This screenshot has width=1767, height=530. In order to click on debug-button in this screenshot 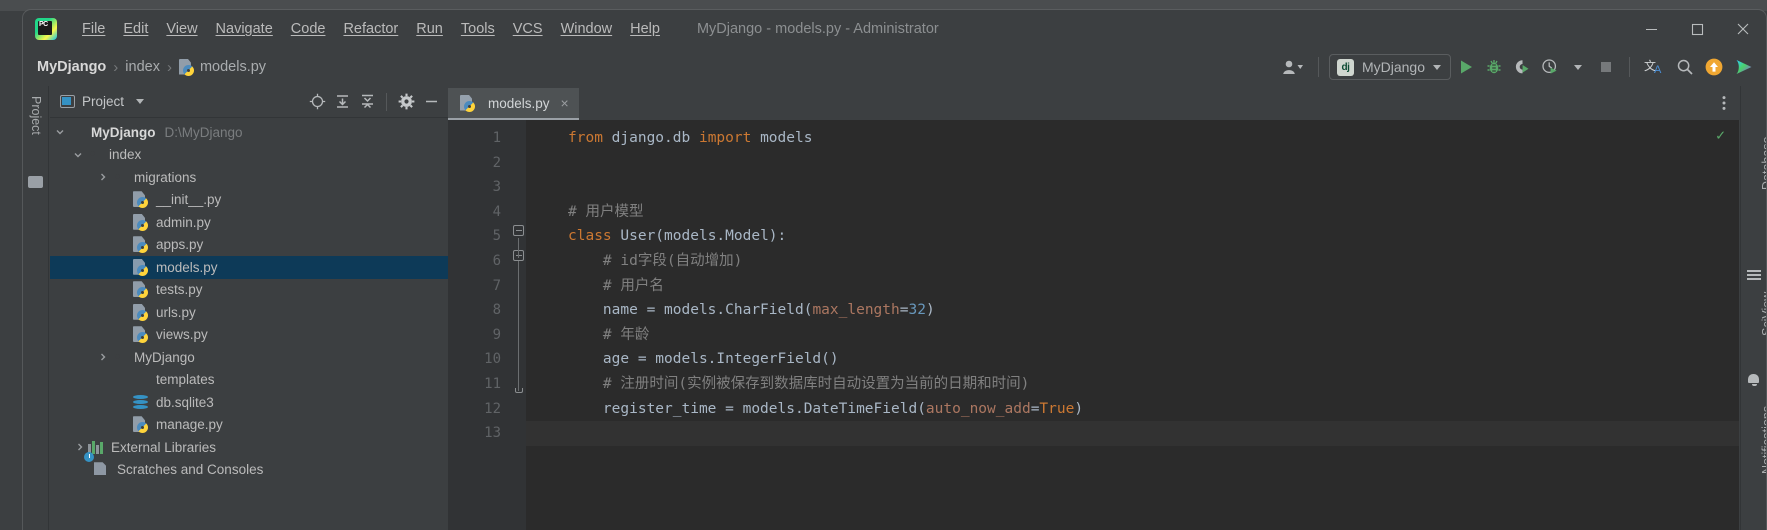, I will do `click(1494, 67)`.